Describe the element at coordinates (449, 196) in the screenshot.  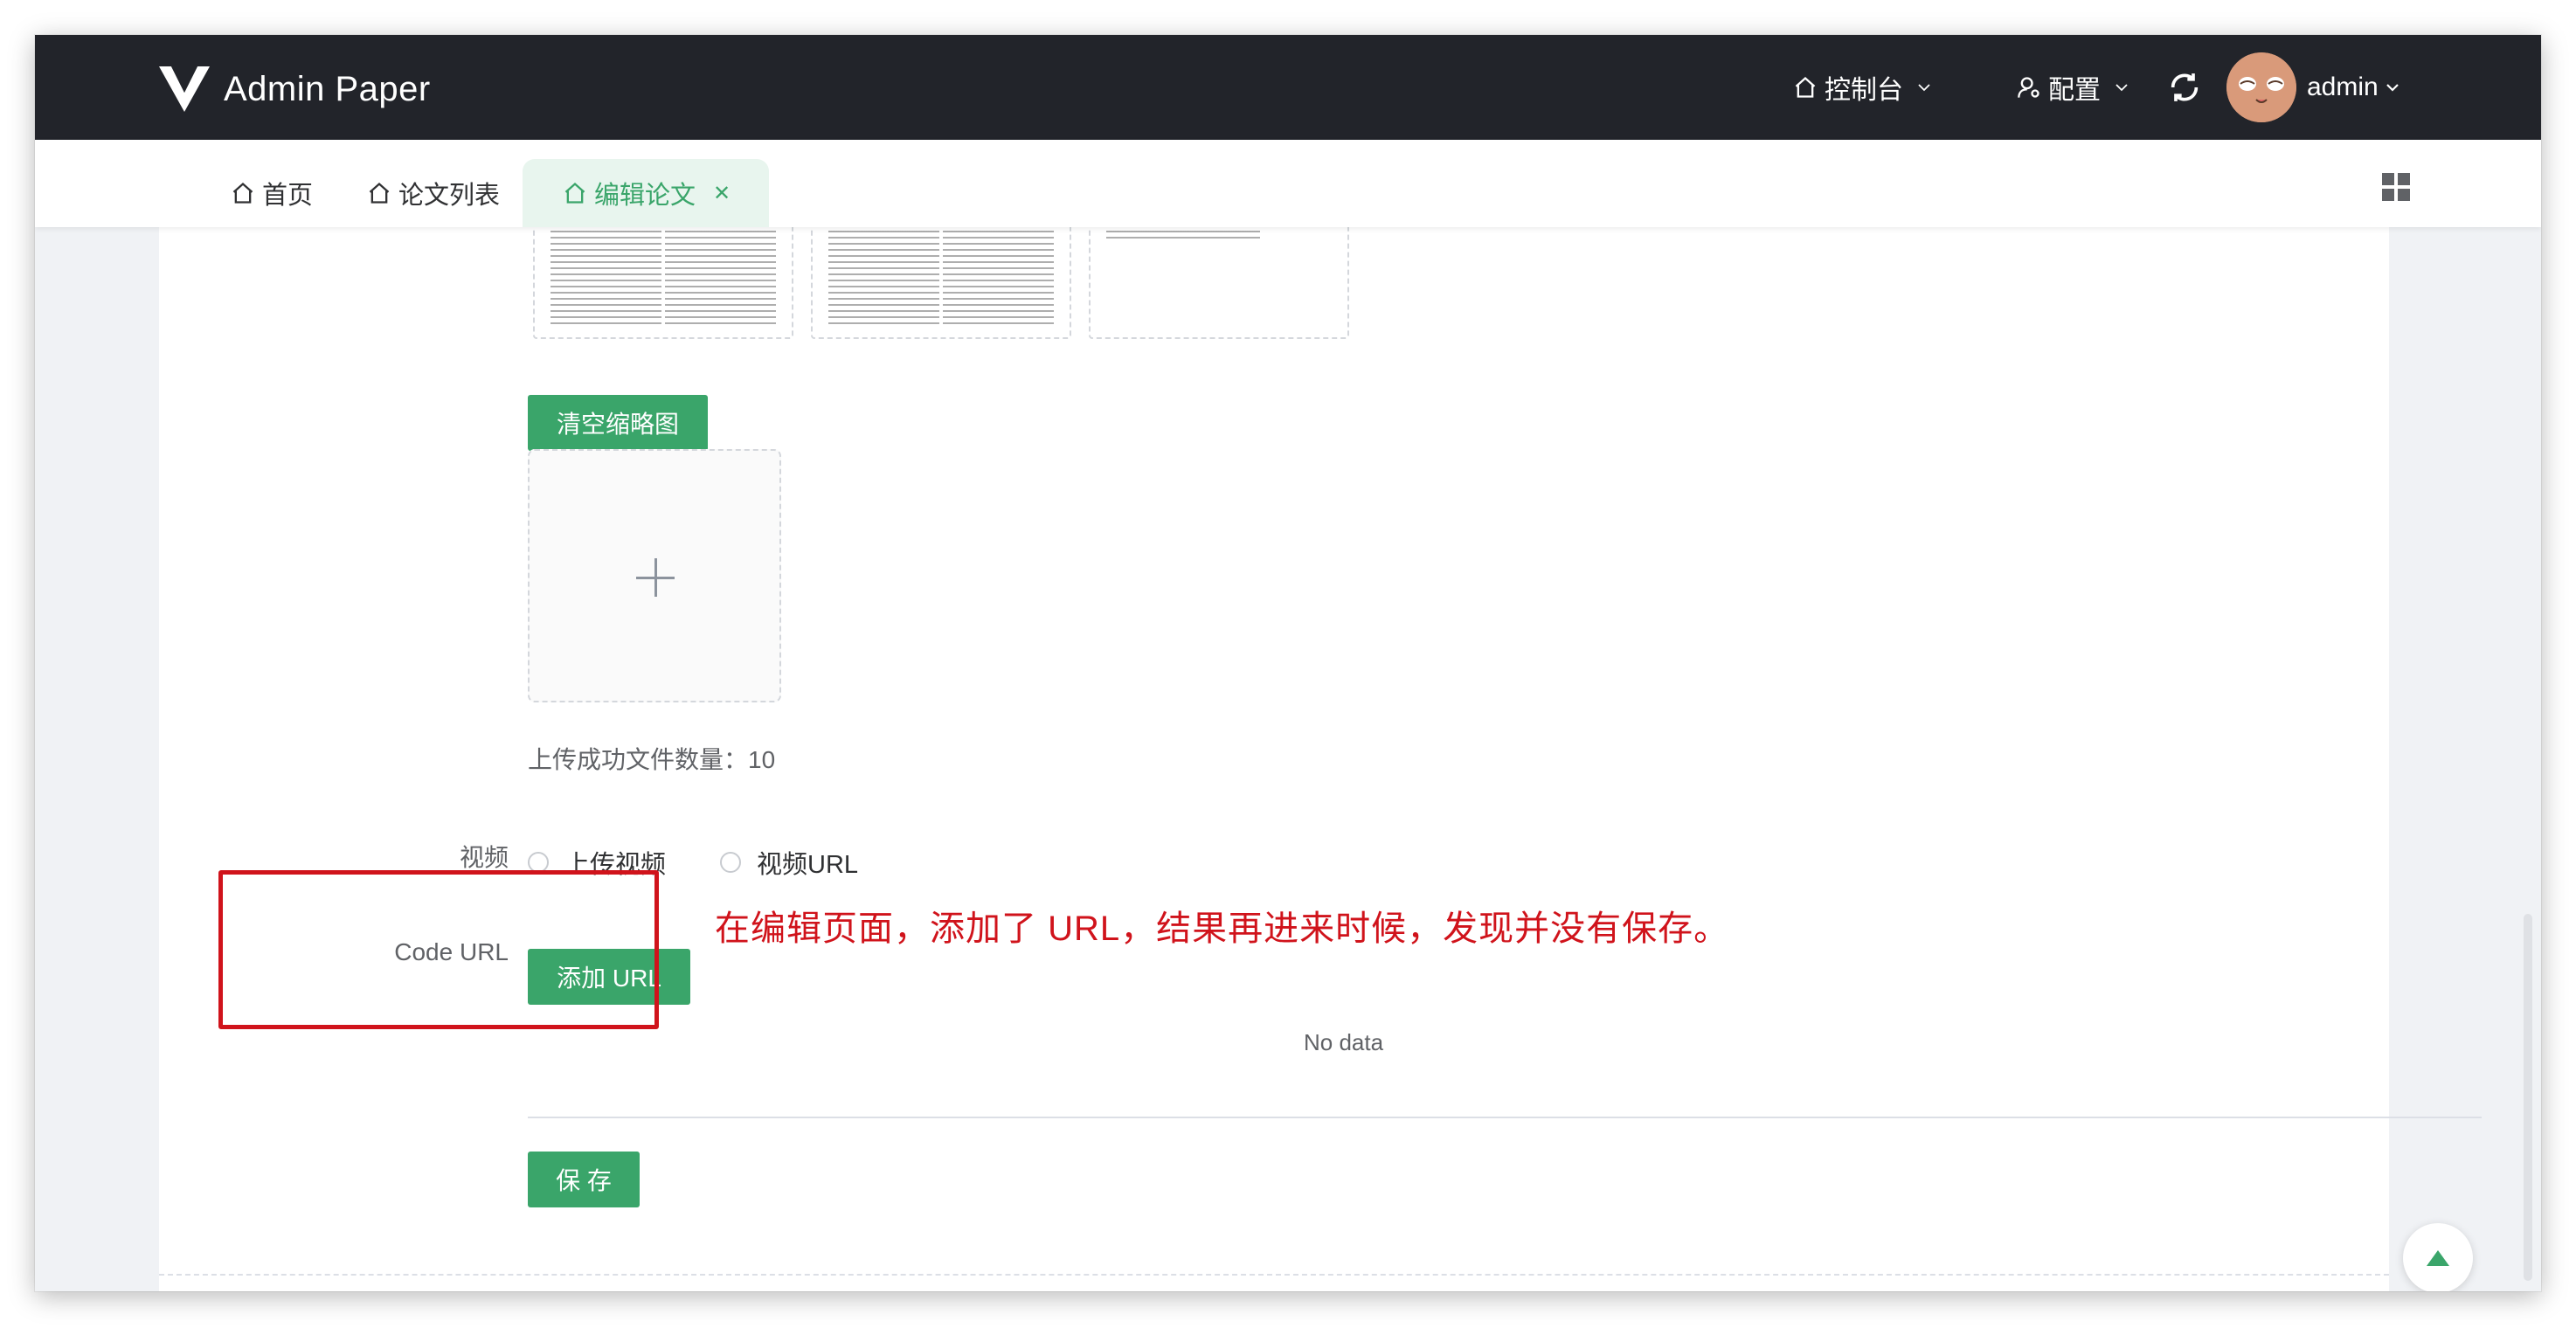
I see `tab-paper-list-label: 论文列表` at that location.